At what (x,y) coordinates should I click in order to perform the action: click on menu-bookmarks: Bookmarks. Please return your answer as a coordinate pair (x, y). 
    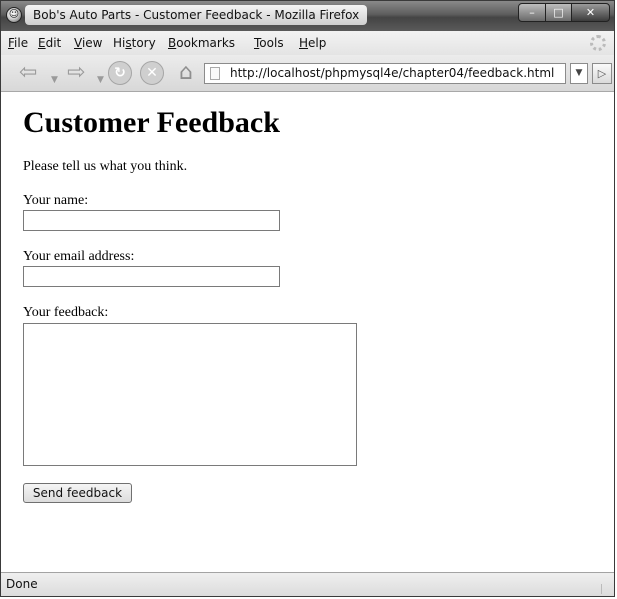
    Looking at the image, I should click on (201, 43).